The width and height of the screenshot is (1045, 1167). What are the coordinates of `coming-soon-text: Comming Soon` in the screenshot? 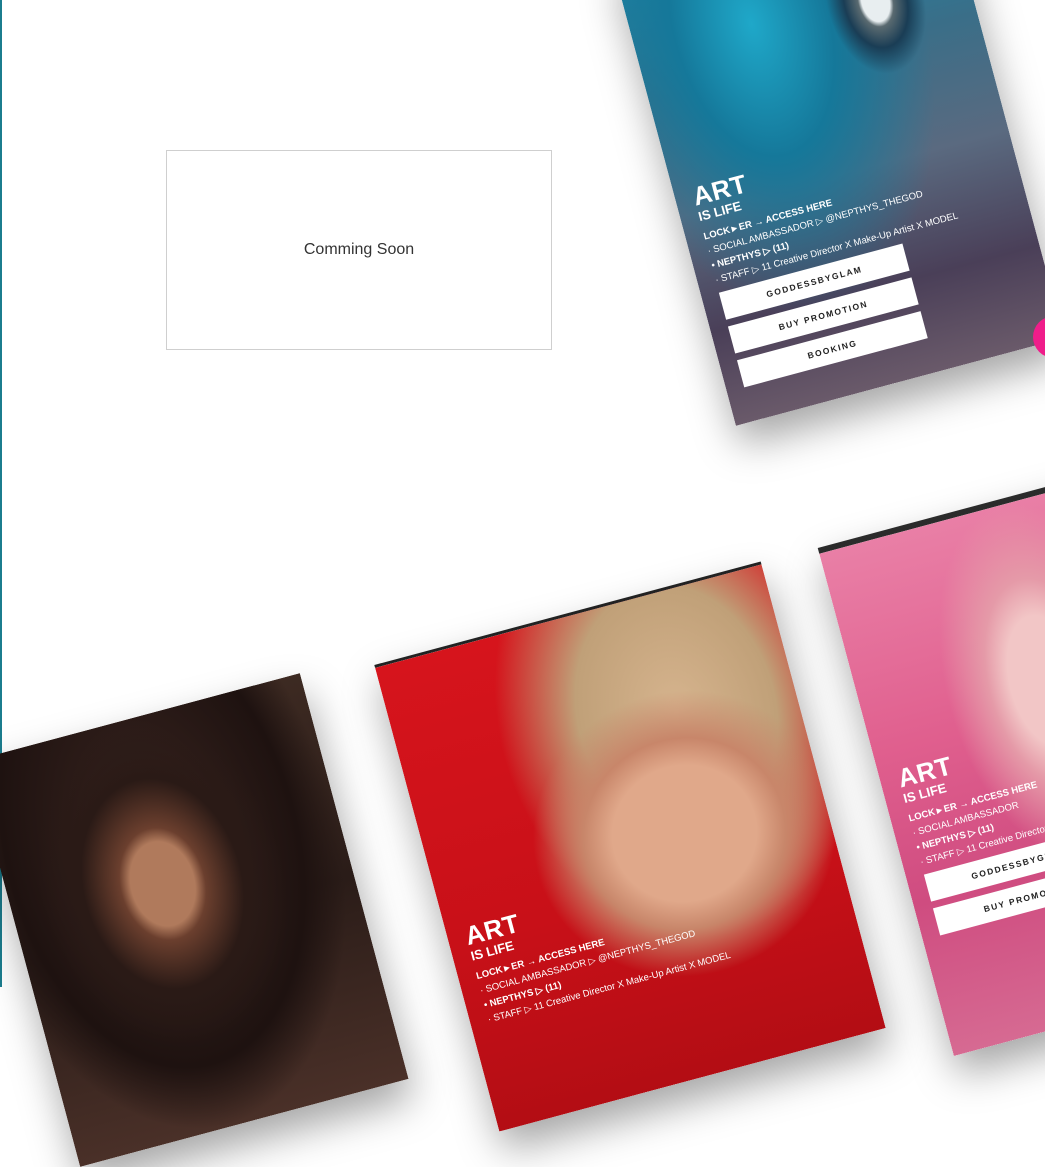 It's located at (359, 249).